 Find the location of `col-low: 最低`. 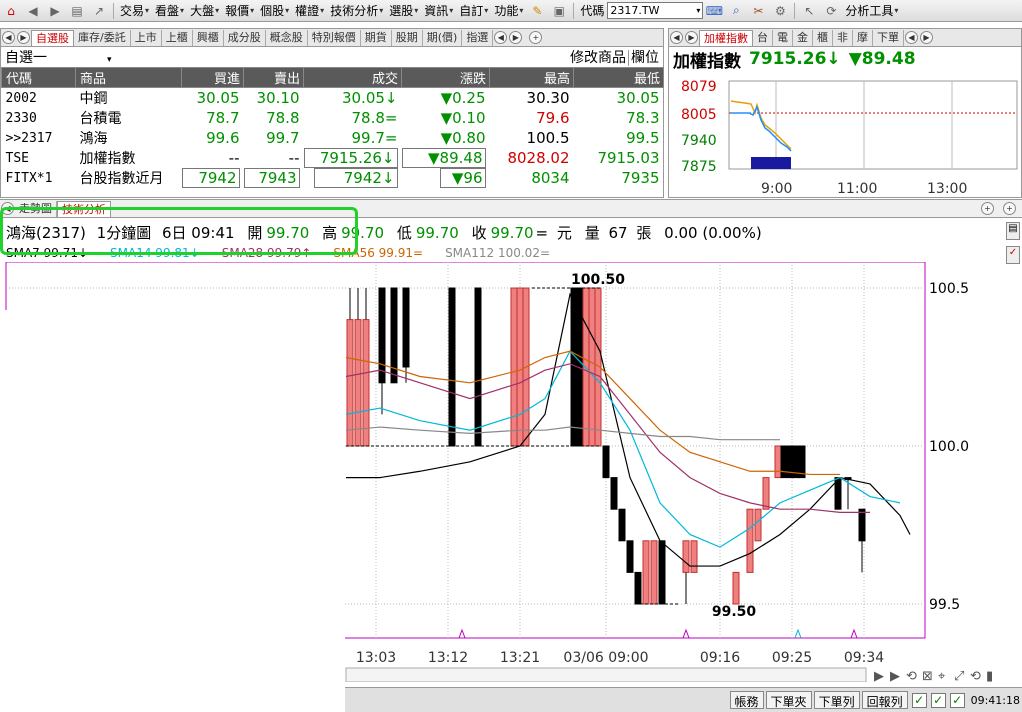

col-low: 最低 is located at coordinates (618, 77).